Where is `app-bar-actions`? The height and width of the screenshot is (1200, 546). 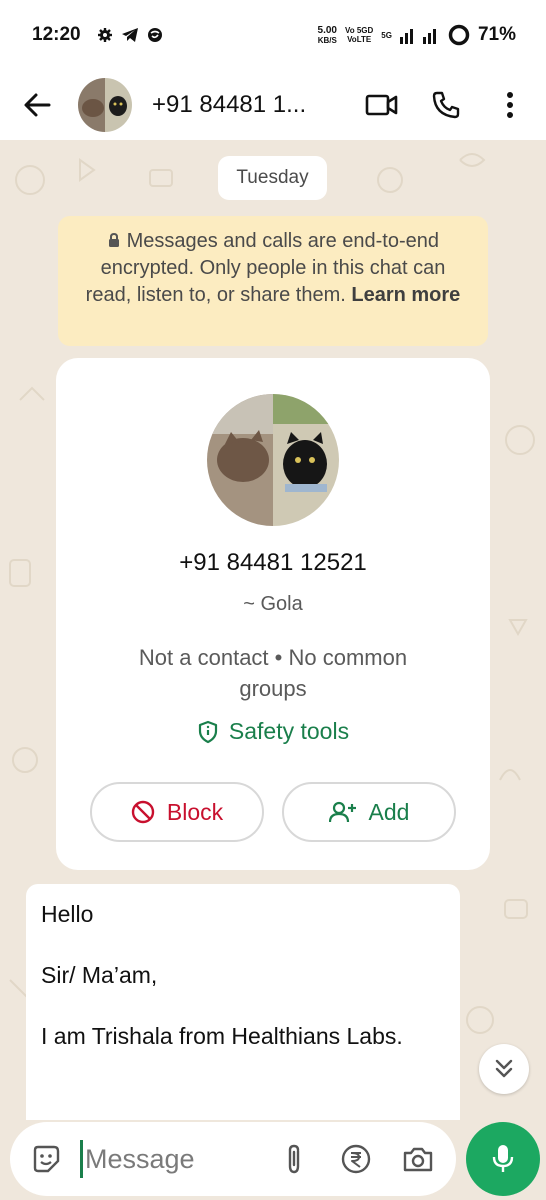 app-bar-actions is located at coordinates (446, 105).